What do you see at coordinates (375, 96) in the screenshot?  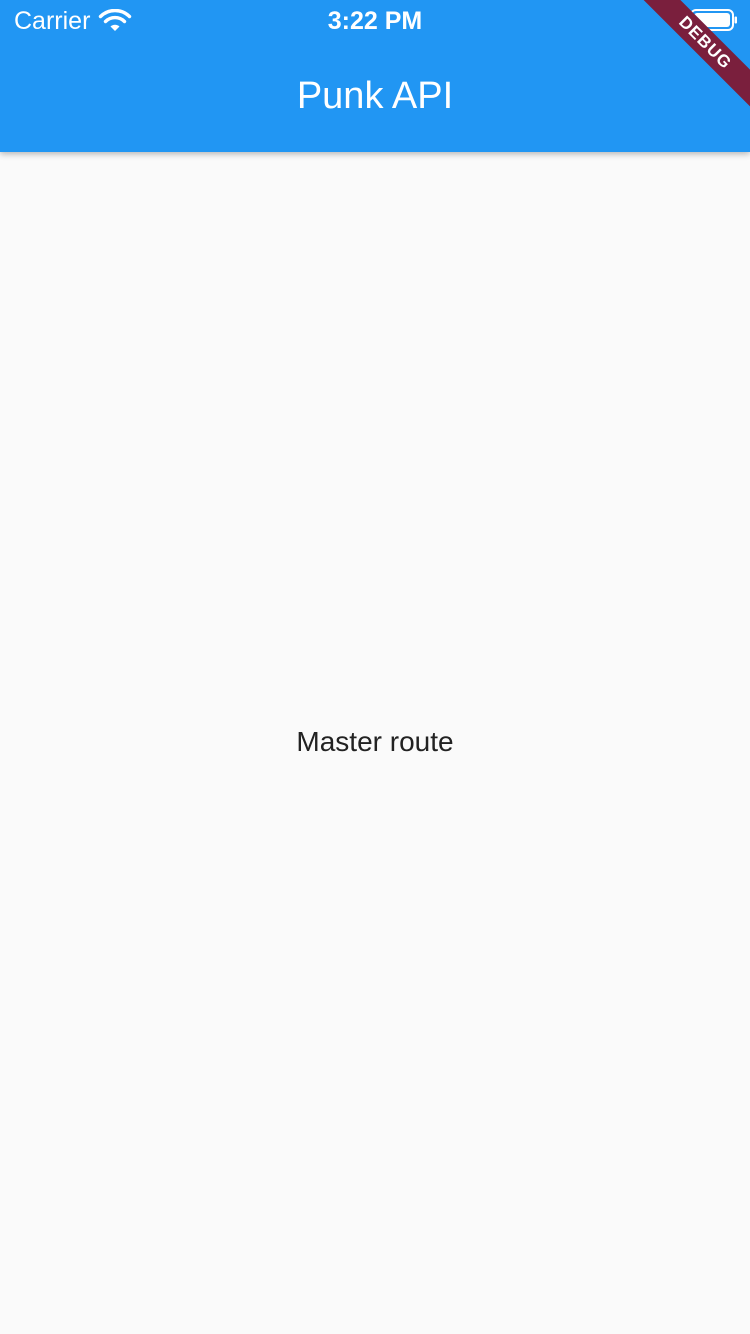 I see `page-title: Punk API` at bounding box center [375, 96].